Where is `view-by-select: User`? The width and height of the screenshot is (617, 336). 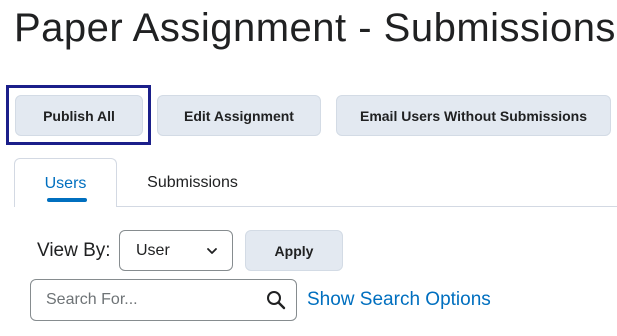 view-by-select: User is located at coordinates (176, 250).